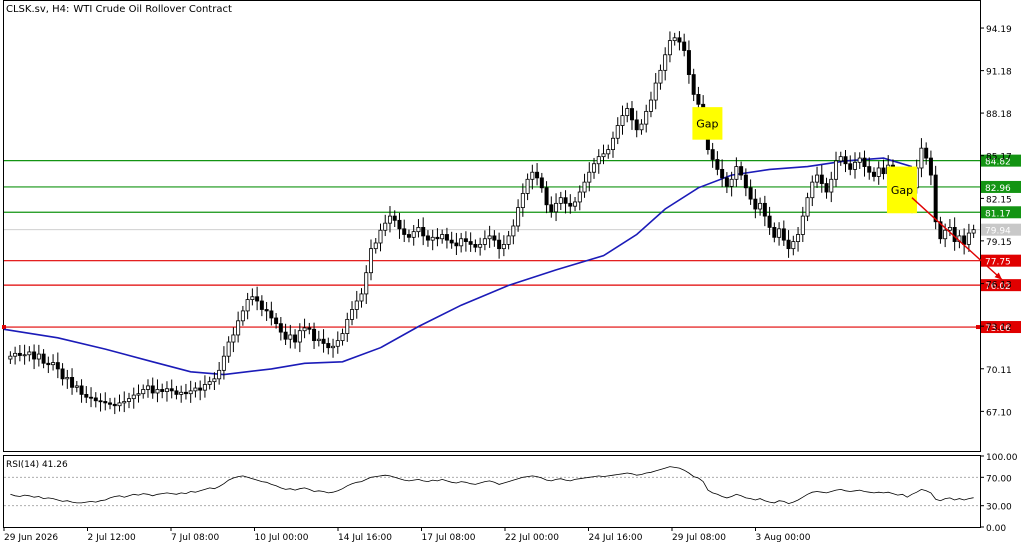  What do you see at coordinates (999, 158) in the screenshot?
I see `price-tick-label: 85.17` at bounding box center [999, 158].